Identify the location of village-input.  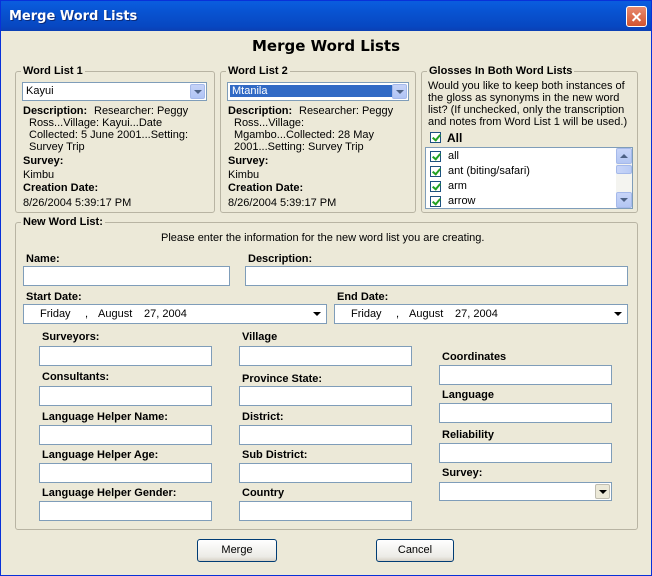
(325, 356).